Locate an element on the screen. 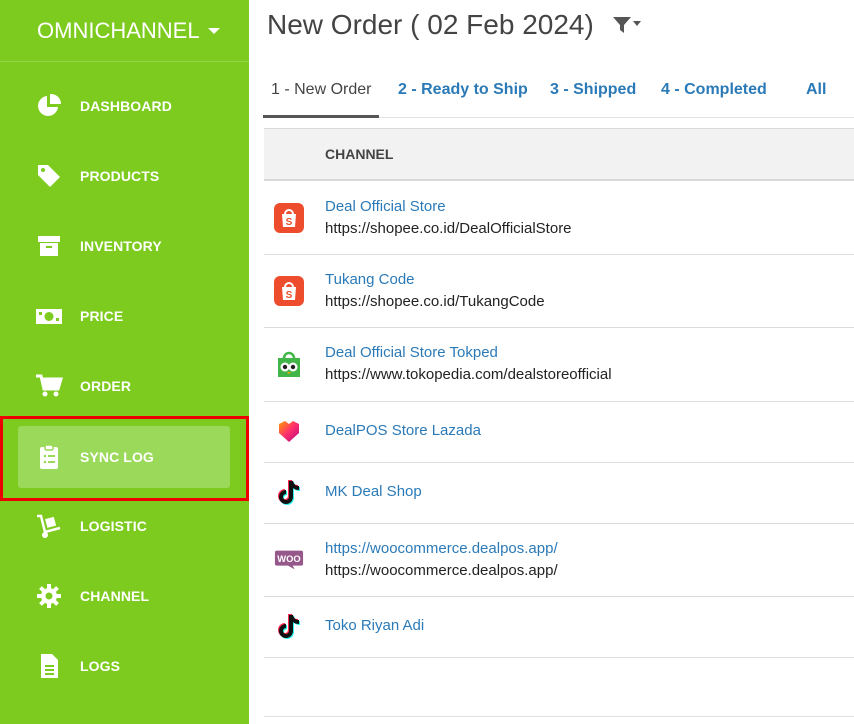 The image size is (854, 724). svg-text: WOO is located at coordinates (288, 559).